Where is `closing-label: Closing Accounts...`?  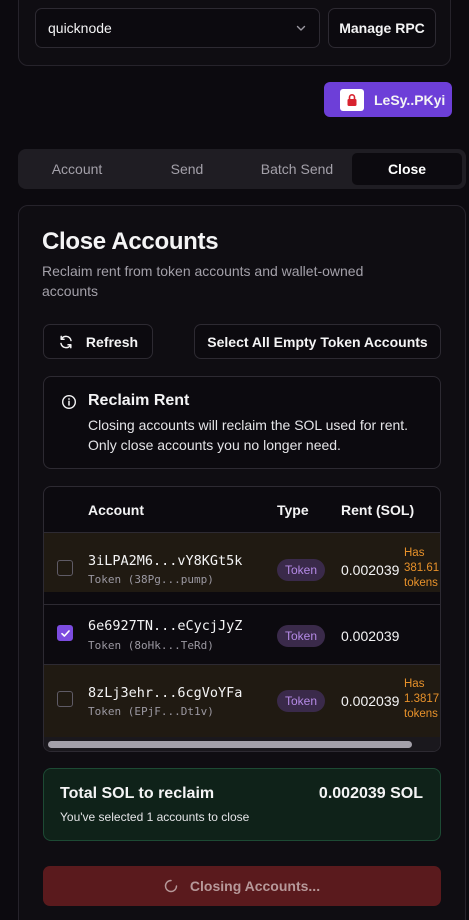
closing-label: Closing Accounts... is located at coordinates (255, 886).